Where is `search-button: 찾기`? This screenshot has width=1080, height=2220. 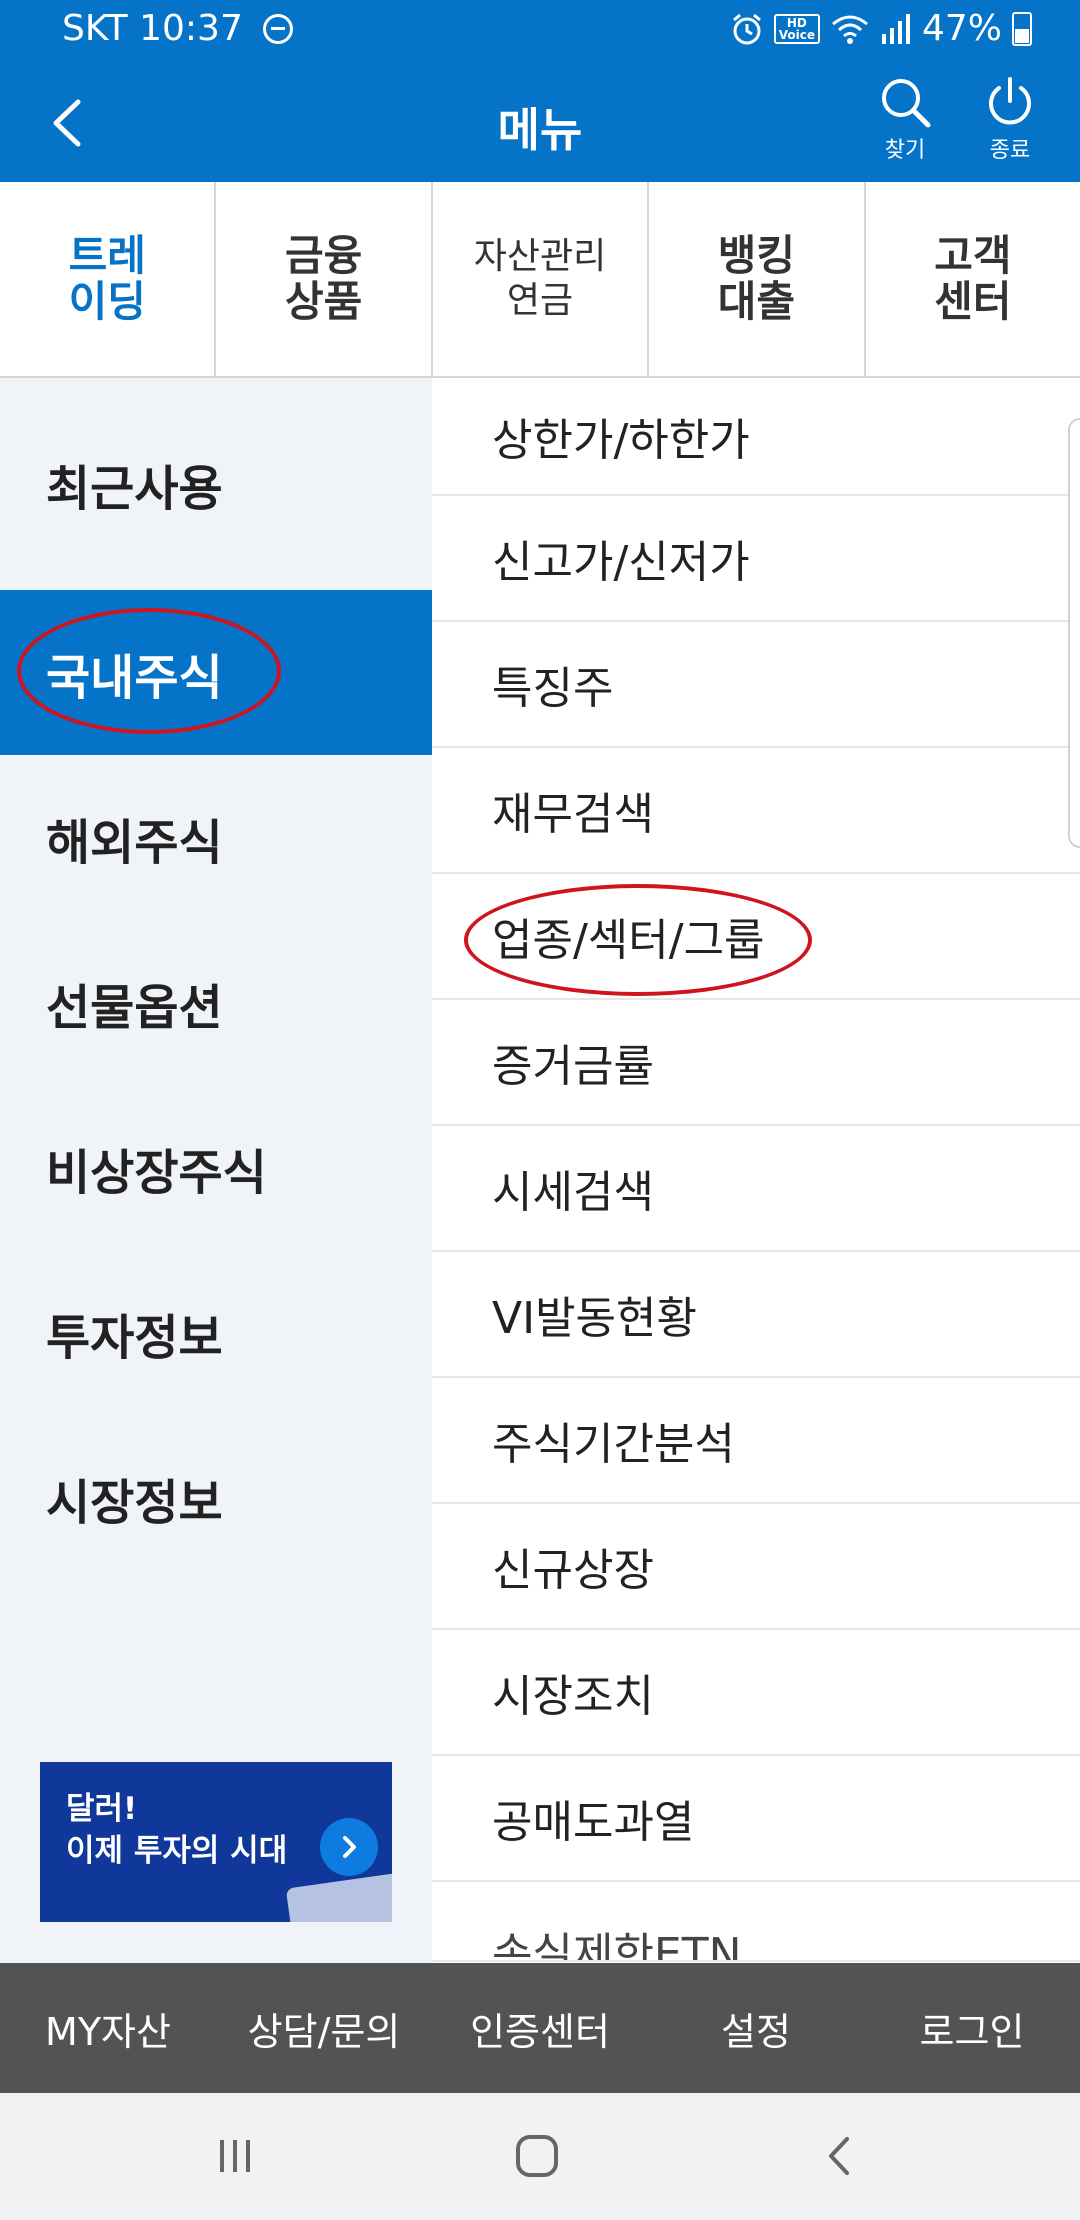 search-button: 찾기 is located at coordinates (905, 124).